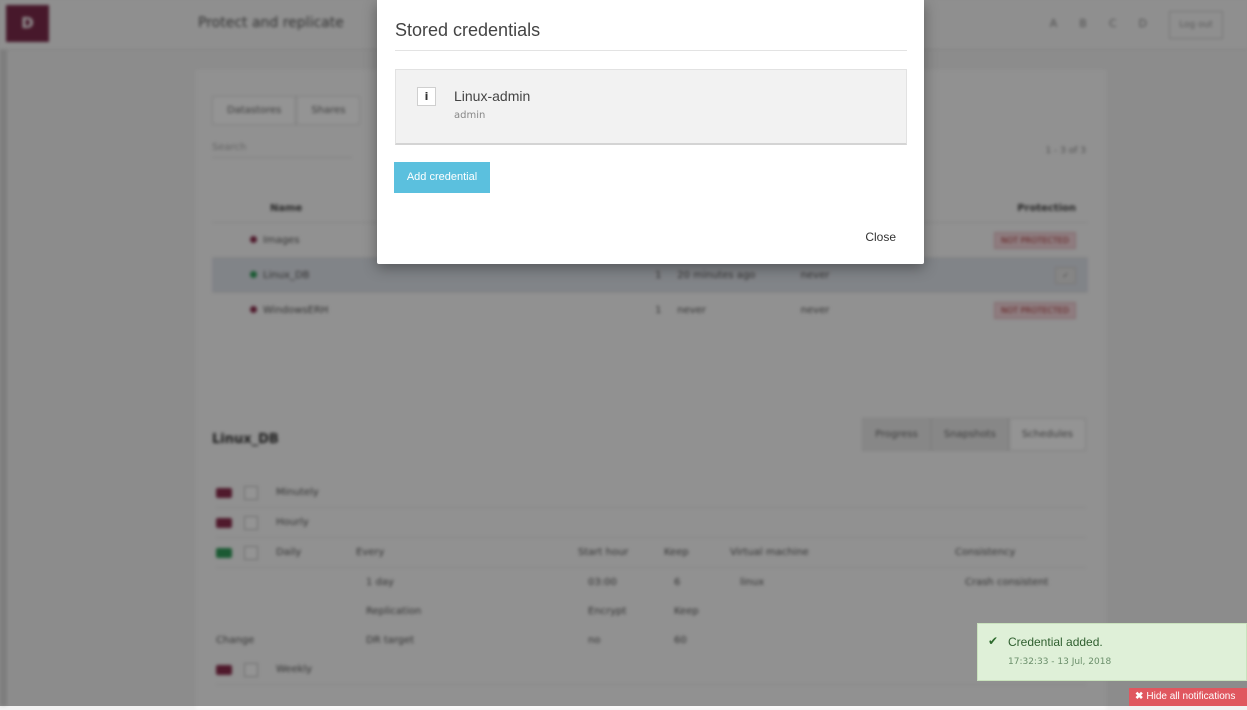 This screenshot has width=1247, height=710. I want to click on notification-timestamp: 17:32:33 - 13 Jul, 2018, so click(1060, 662).